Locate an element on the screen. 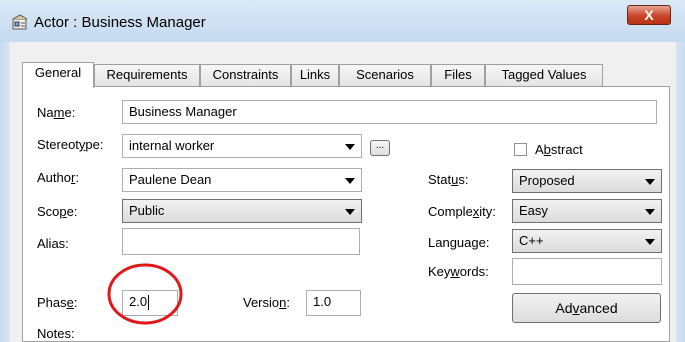 Image resolution: width=685 pixels, height=342 pixels. scope-dropdown: Public is located at coordinates (242, 211).